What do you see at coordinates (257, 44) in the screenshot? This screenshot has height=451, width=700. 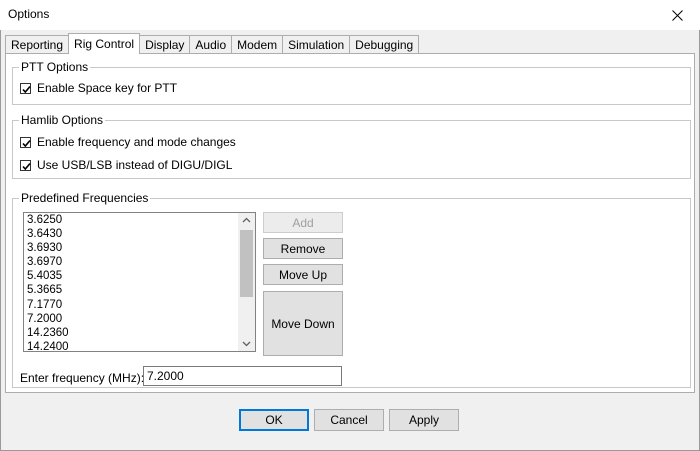 I see `tab-modem: Modem` at bounding box center [257, 44].